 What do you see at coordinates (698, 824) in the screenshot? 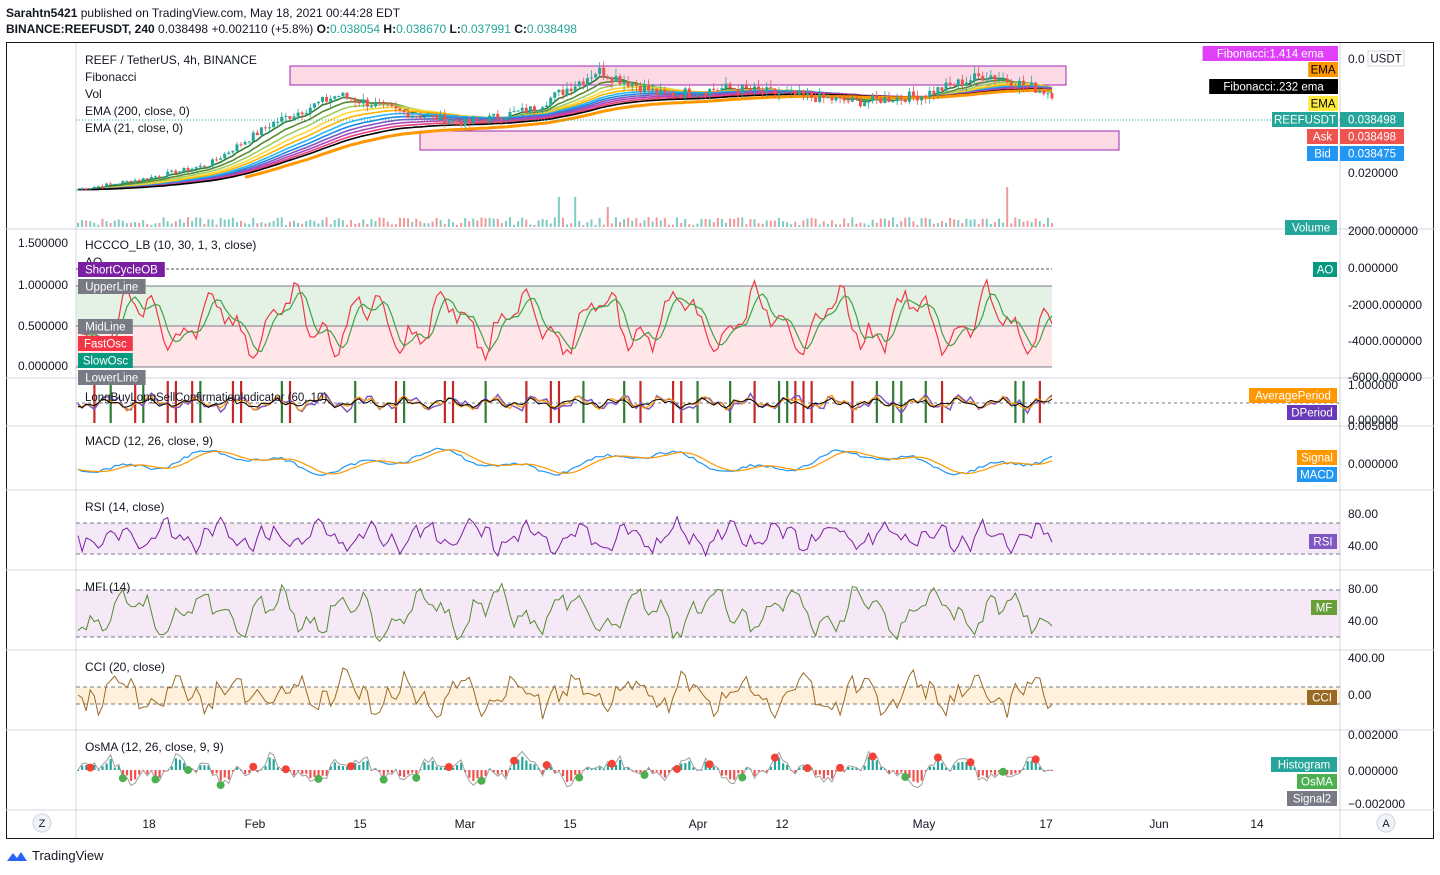
I see `time-axis-label: Apr` at bounding box center [698, 824].